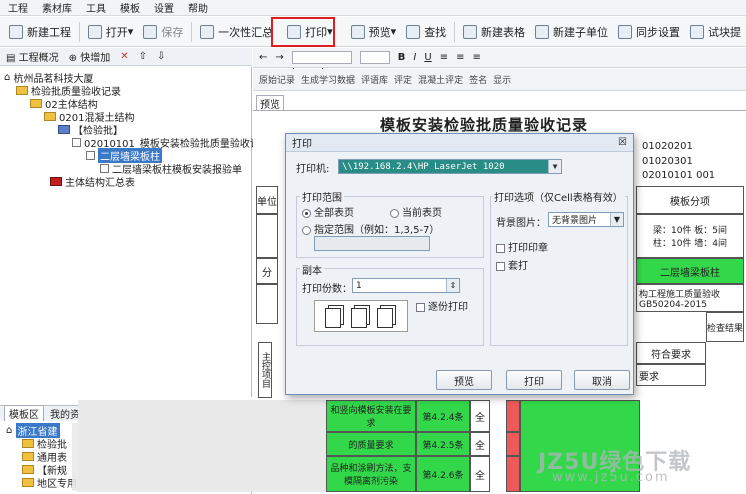  I want to click on location-cell: 二层墙梁板柱, so click(690, 271).